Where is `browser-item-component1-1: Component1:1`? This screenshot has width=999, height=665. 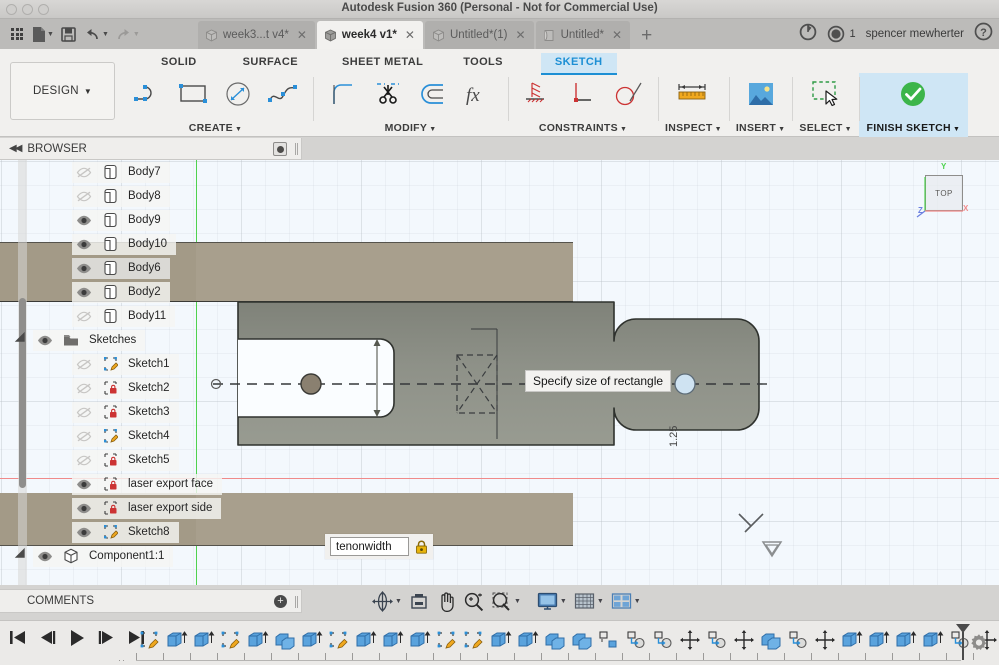 browser-item-component1-1: Component1:1 is located at coordinates (151, 556).